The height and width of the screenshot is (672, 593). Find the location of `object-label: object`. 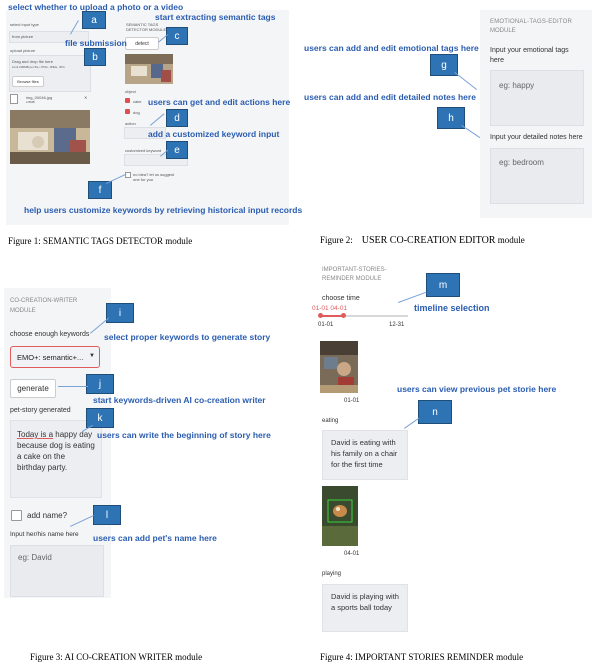

object-label: object is located at coordinates (130, 91).